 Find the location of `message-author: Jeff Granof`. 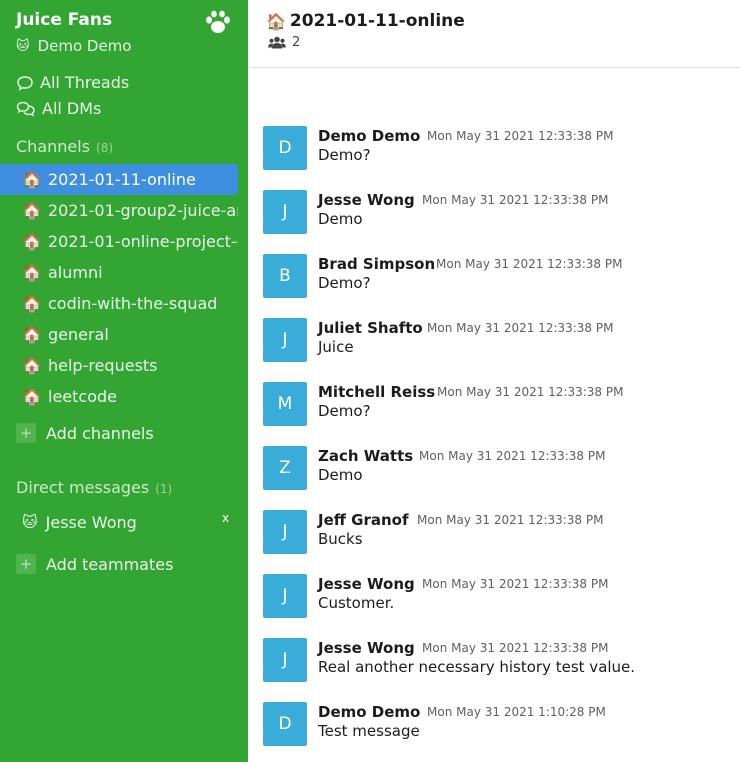

message-author: Jeff Granof is located at coordinates (363, 520).